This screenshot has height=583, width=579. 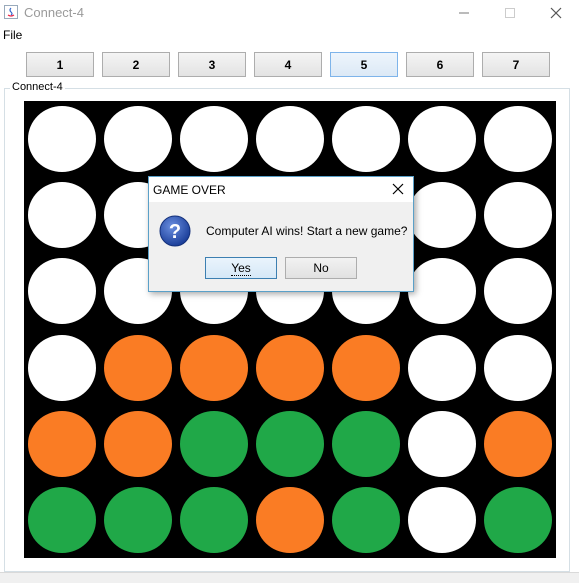 I want to click on groupbox-label: Connect-4, so click(x=37, y=87).